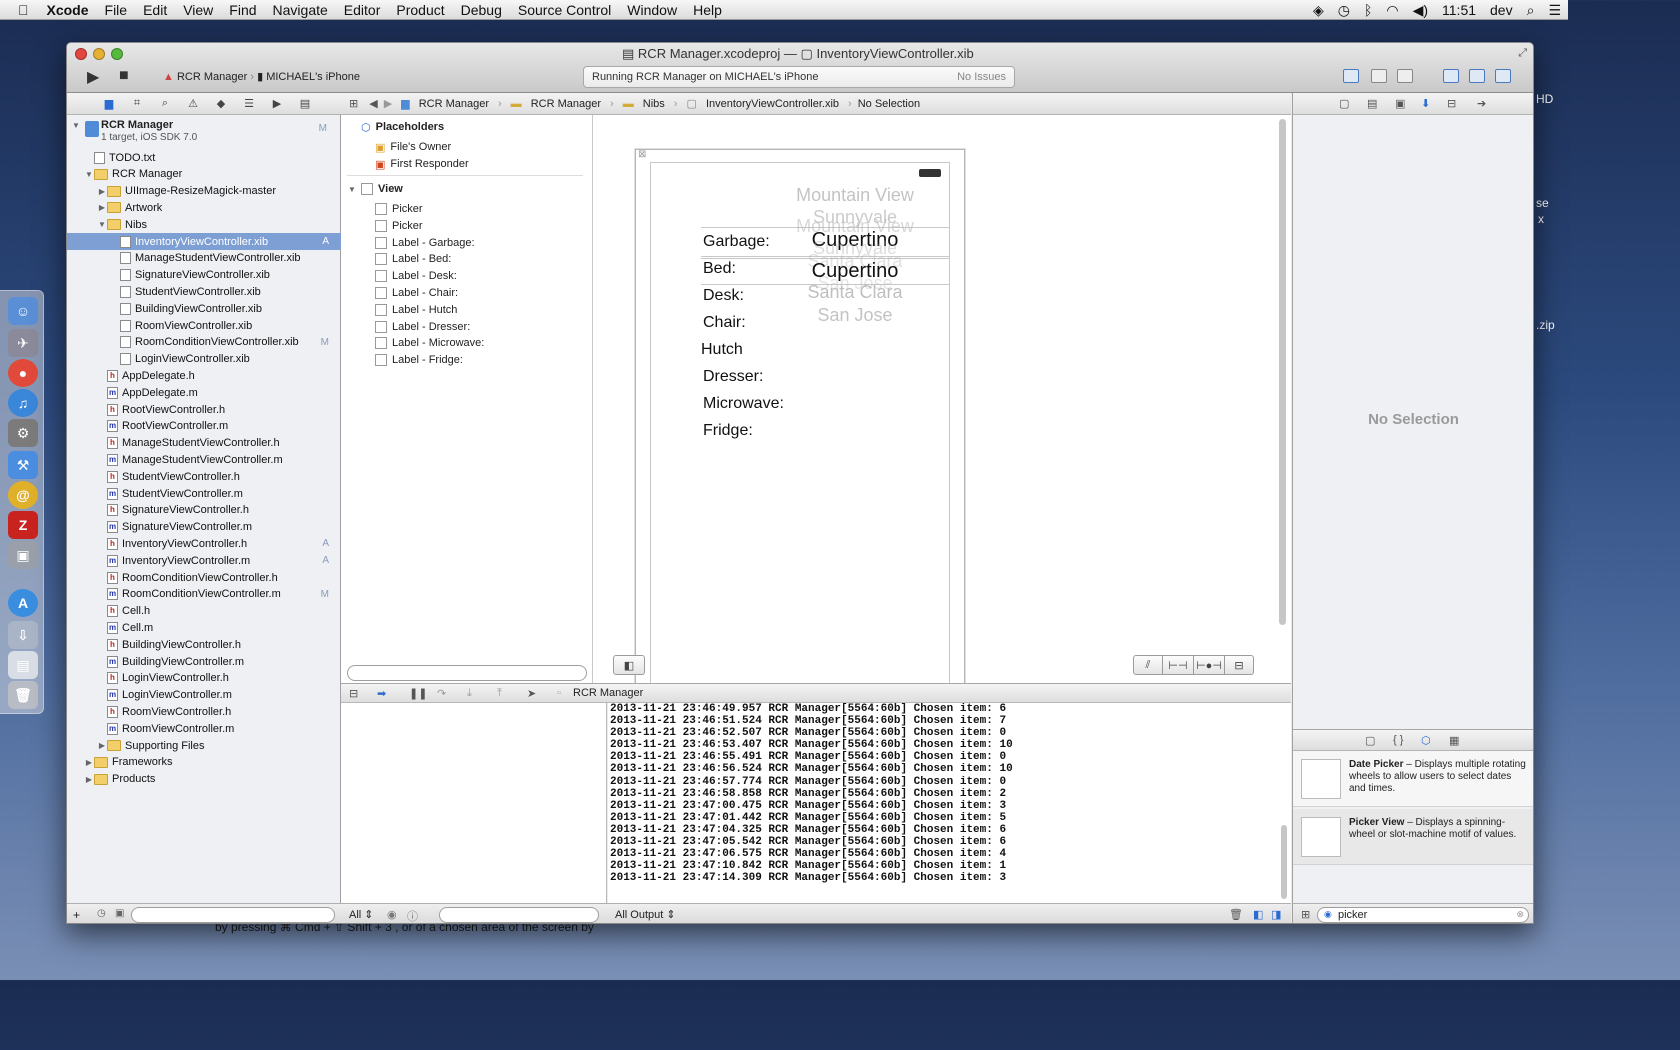 Image resolution: width=1680 pixels, height=1050 pixels. What do you see at coordinates (204, 308) in the screenshot?
I see `file-item: BuildingViewController.xib` at bounding box center [204, 308].